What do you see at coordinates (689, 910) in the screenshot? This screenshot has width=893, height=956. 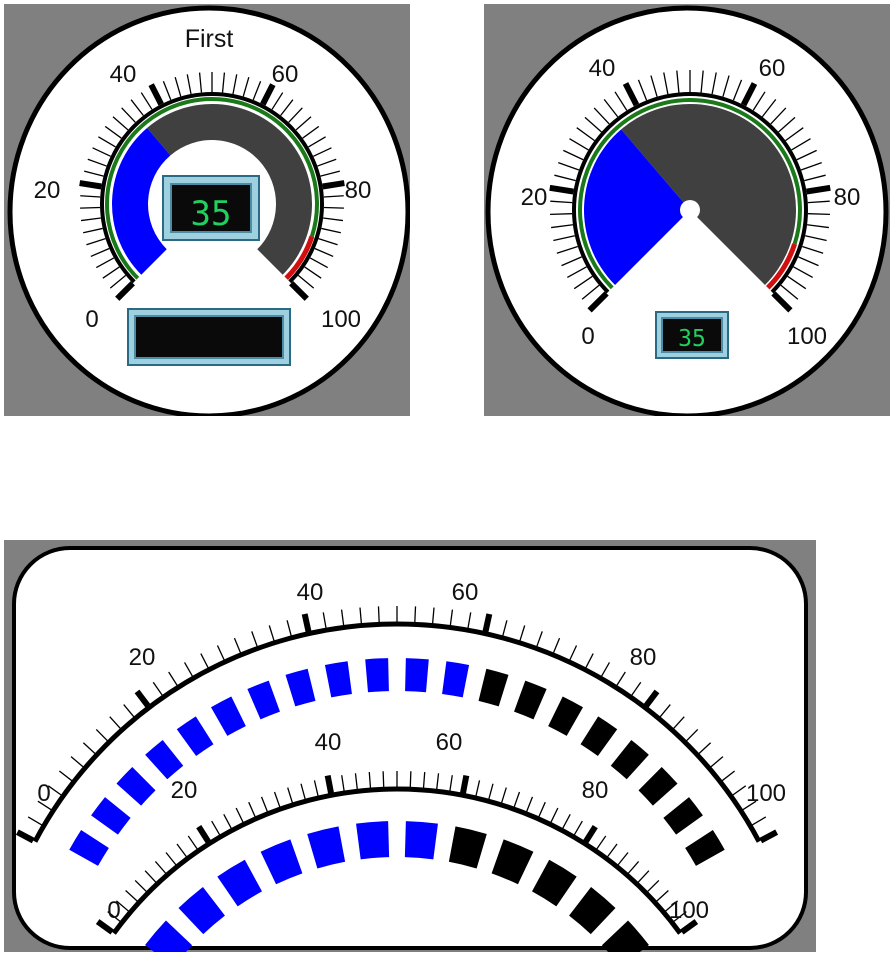 I see `inner-scale-label-100: 100` at bounding box center [689, 910].